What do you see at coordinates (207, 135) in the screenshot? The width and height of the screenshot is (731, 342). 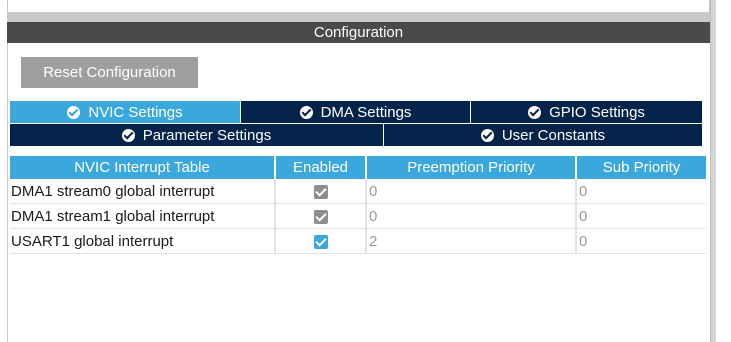 I see `tab-label: Parameter Settings` at bounding box center [207, 135].